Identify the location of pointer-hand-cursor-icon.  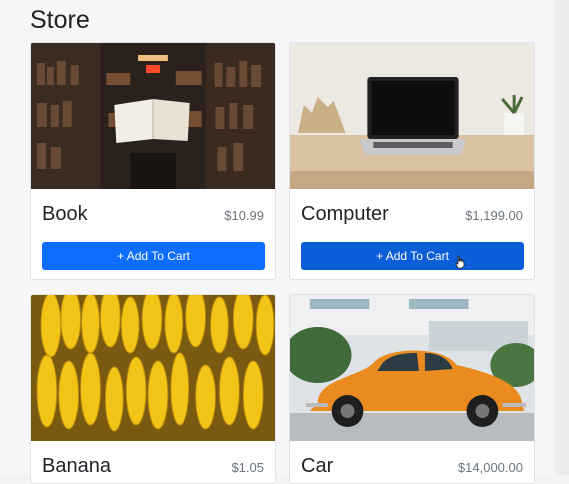
(460, 262).